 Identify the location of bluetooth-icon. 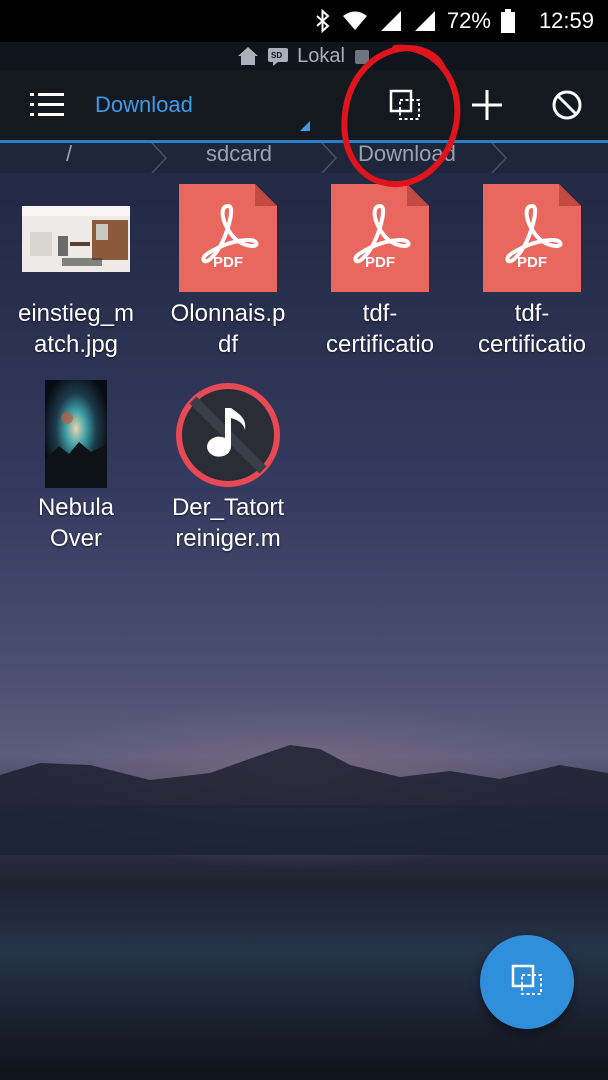
(323, 21).